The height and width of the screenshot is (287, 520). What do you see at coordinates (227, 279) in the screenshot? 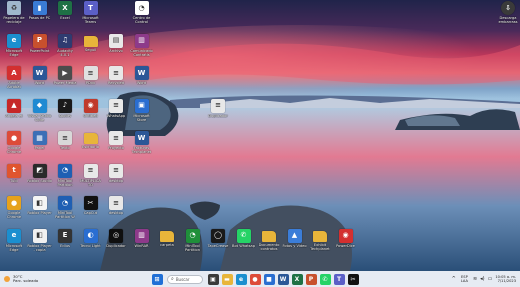
I see `file-explorer-icon: ▬` at bounding box center [227, 279].